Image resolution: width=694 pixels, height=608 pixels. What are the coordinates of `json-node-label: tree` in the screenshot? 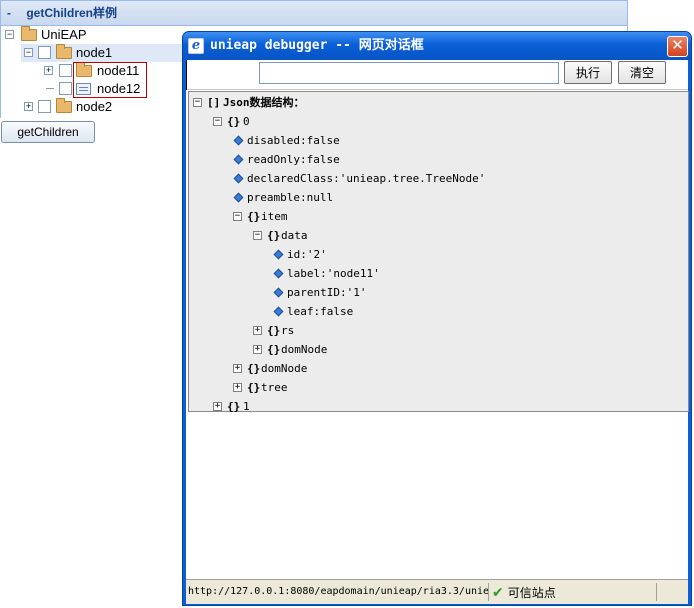 It's located at (274, 387).